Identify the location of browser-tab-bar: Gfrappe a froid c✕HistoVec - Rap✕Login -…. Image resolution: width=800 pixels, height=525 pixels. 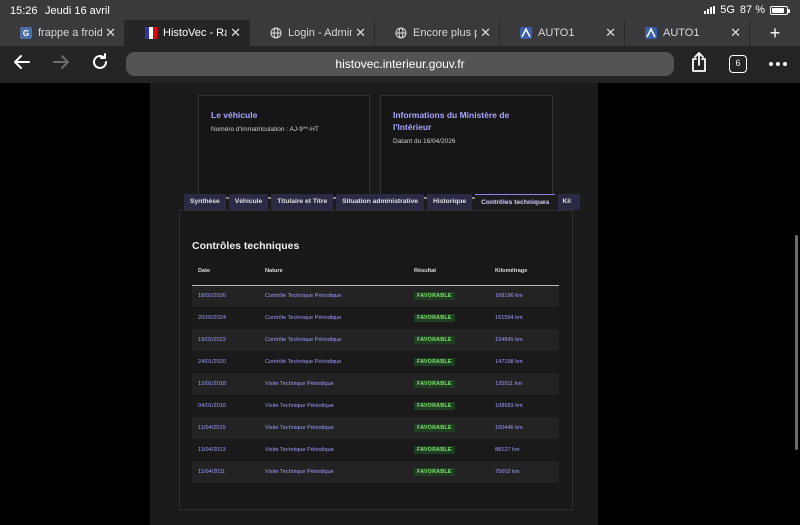
(400, 33).